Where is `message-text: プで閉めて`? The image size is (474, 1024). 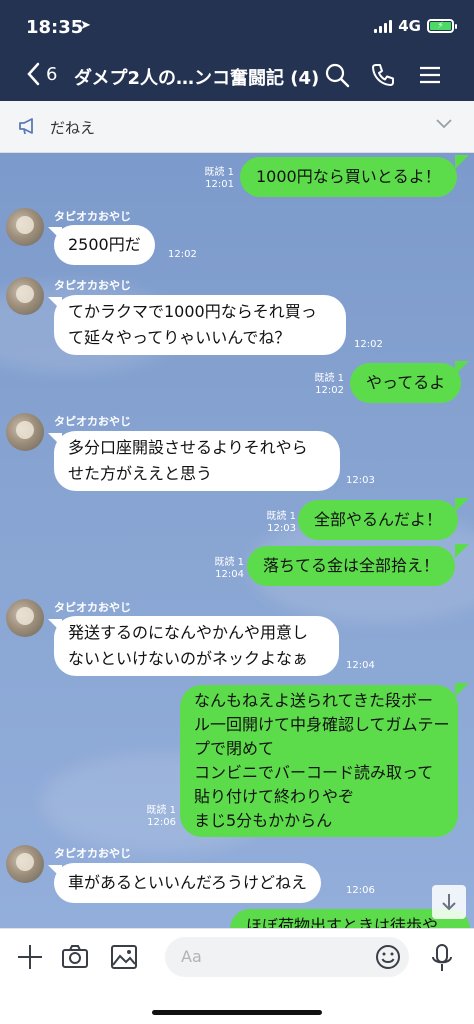 message-text: プで閉めて is located at coordinates (234, 748).